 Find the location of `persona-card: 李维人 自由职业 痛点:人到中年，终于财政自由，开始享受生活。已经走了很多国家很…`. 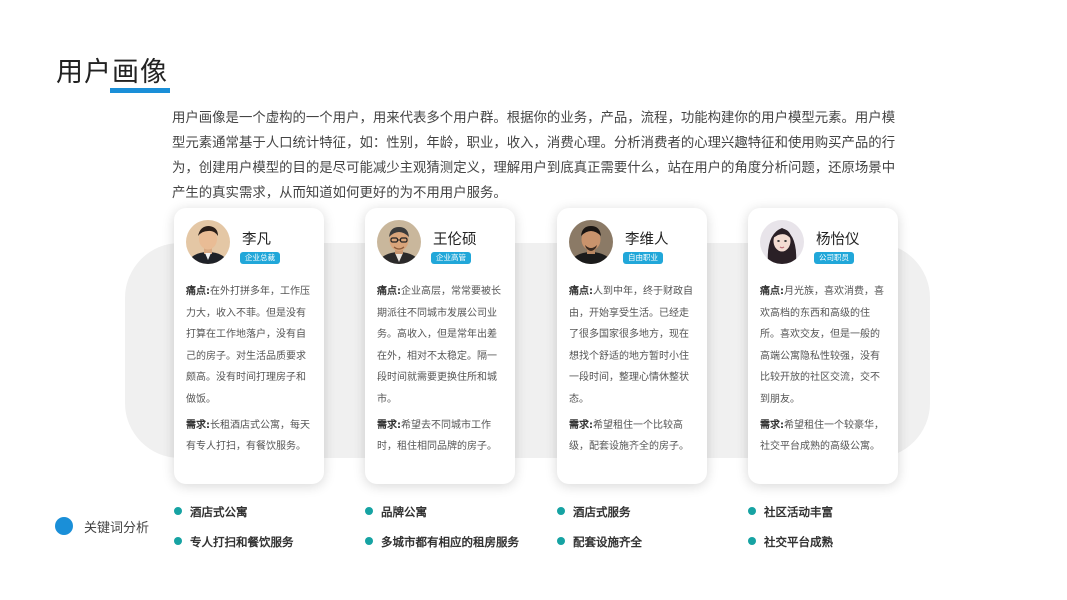

persona-card: 李维人 自由职业 痛点:人到中年，终于财政自由，开始享受生活。已经走了很多国家很… is located at coordinates (632, 346).